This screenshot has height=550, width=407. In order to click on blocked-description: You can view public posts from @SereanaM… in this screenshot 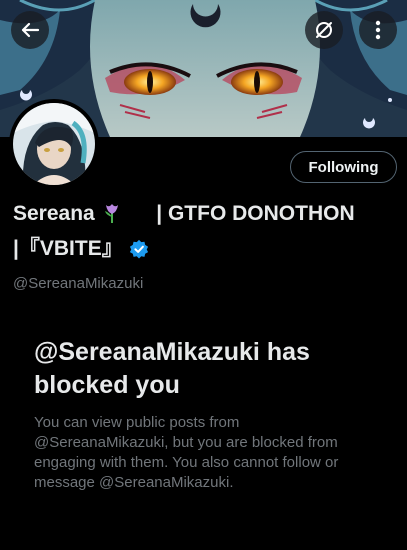, I will do `click(186, 452)`.